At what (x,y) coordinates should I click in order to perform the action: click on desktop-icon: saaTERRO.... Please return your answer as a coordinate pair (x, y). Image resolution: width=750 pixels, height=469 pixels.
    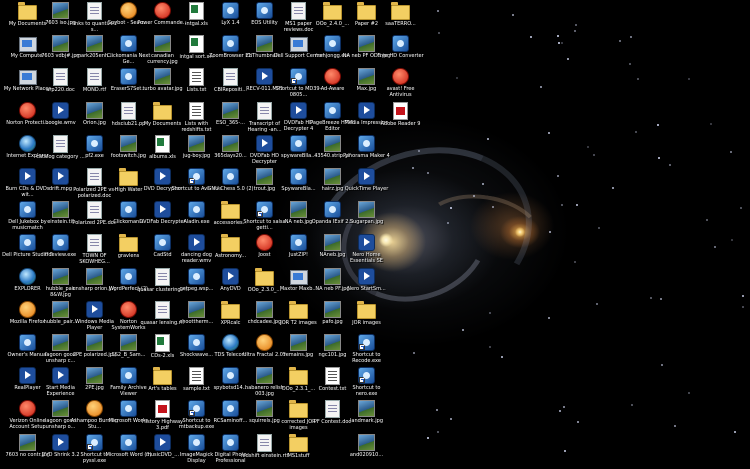
    Looking at the image, I should click on (400, 14).